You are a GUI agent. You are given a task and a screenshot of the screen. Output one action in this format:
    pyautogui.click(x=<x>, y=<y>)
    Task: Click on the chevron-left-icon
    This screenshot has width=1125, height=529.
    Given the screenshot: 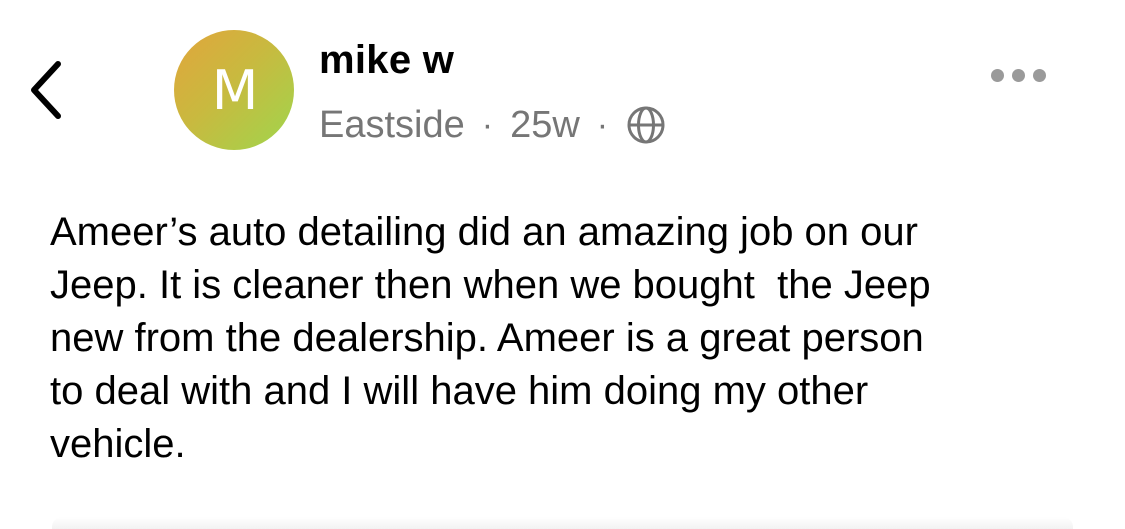 What is the action you would take?
    pyautogui.click(x=46, y=90)
    